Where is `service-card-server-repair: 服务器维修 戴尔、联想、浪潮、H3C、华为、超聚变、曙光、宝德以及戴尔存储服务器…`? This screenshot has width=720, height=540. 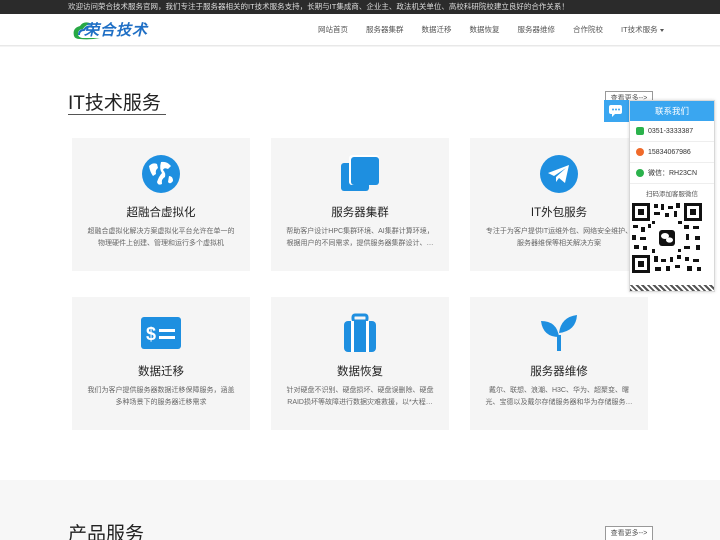
service-card-server-repair: 服务器维修 戴尔、联想、浪潮、H3C、华为、超聚变、曙光、宝德以及戴尔存储服务器… is located at coordinates (559, 363).